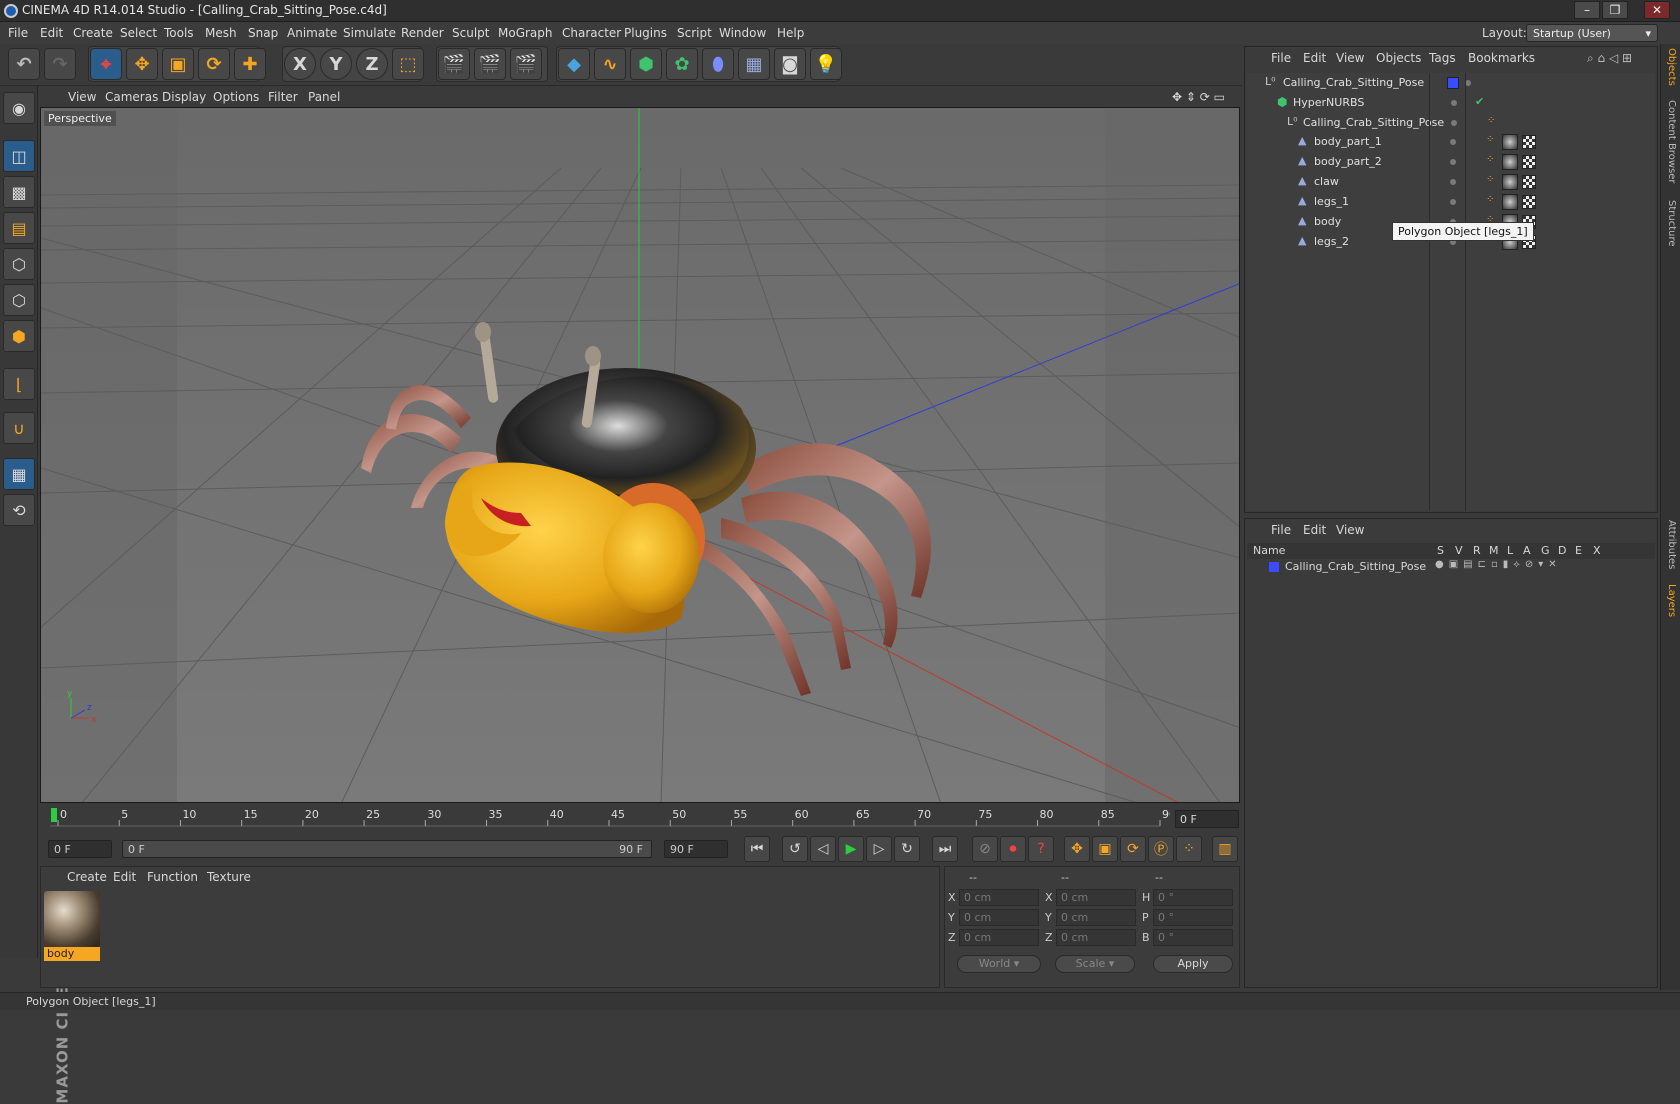 The height and width of the screenshot is (1104, 1680). I want to click on end-frame-field: 90 F, so click(696, 849).